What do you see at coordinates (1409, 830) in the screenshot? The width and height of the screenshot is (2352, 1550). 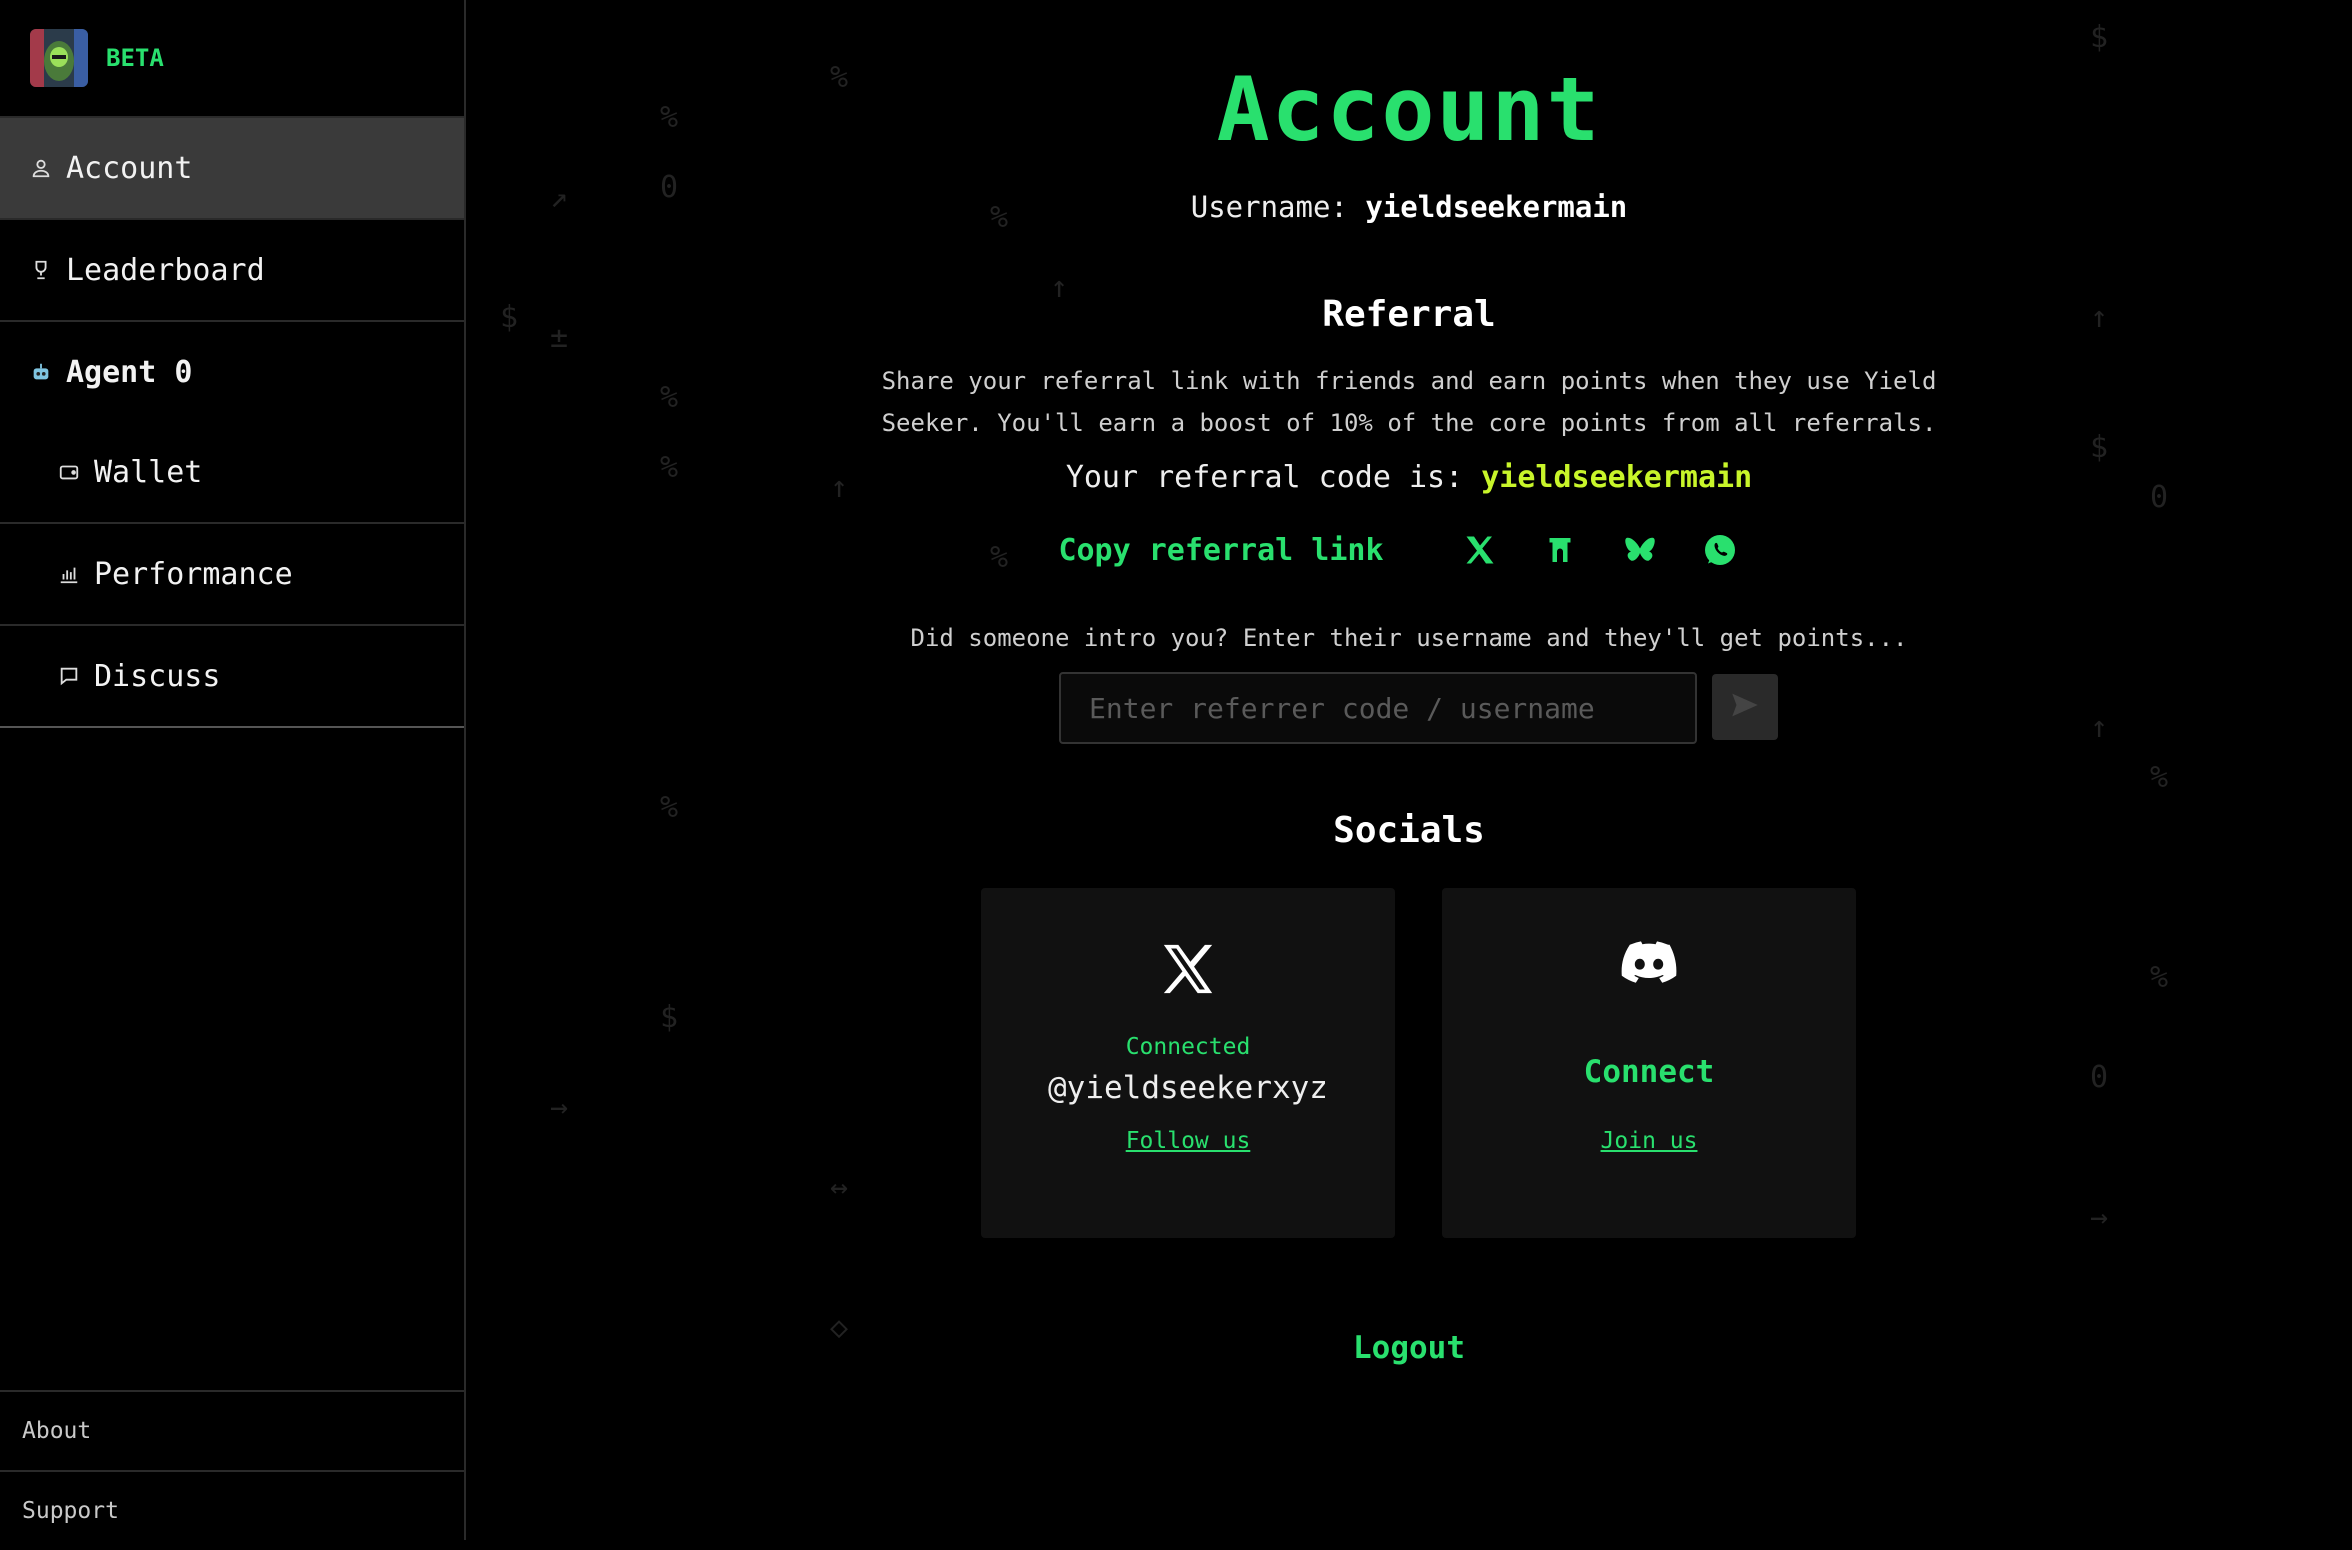 I see `socials-heading: Socials` at bounding box center [1409, 830].